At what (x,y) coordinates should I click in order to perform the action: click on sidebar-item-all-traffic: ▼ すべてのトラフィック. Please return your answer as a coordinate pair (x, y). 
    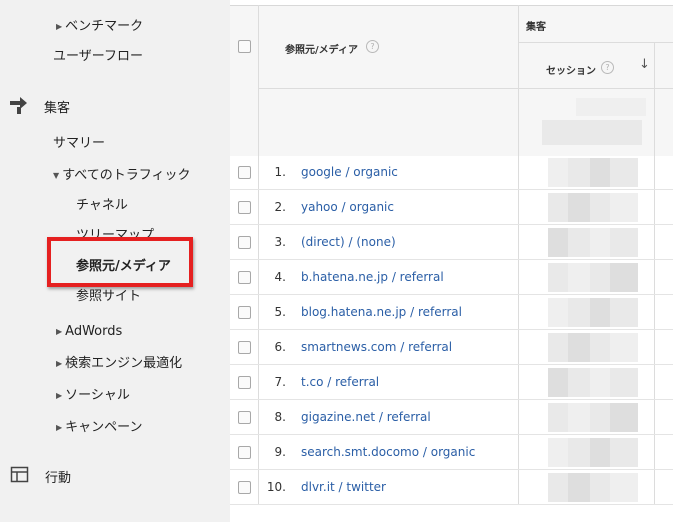
    Looking at the image, I should click on (121, 173).